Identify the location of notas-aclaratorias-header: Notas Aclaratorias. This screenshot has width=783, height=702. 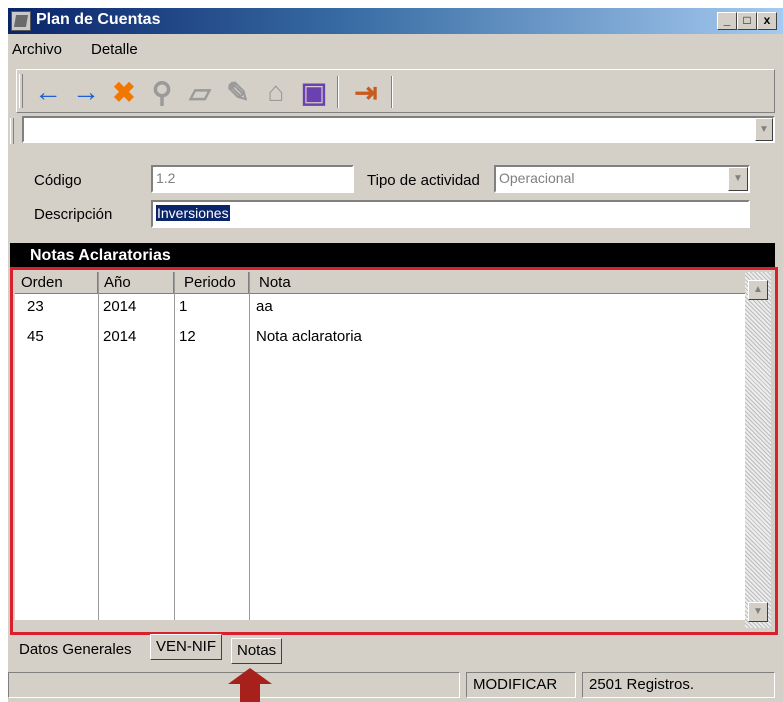
(392, 256).